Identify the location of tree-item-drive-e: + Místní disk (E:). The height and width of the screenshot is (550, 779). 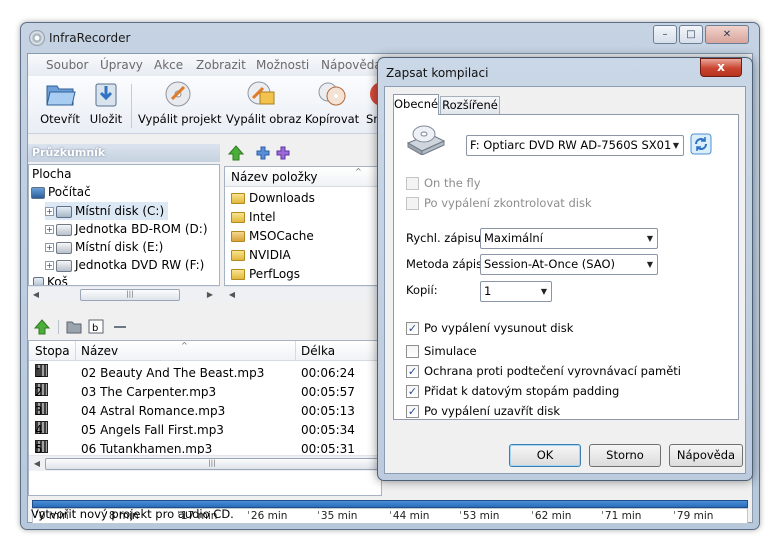
(104, 247).